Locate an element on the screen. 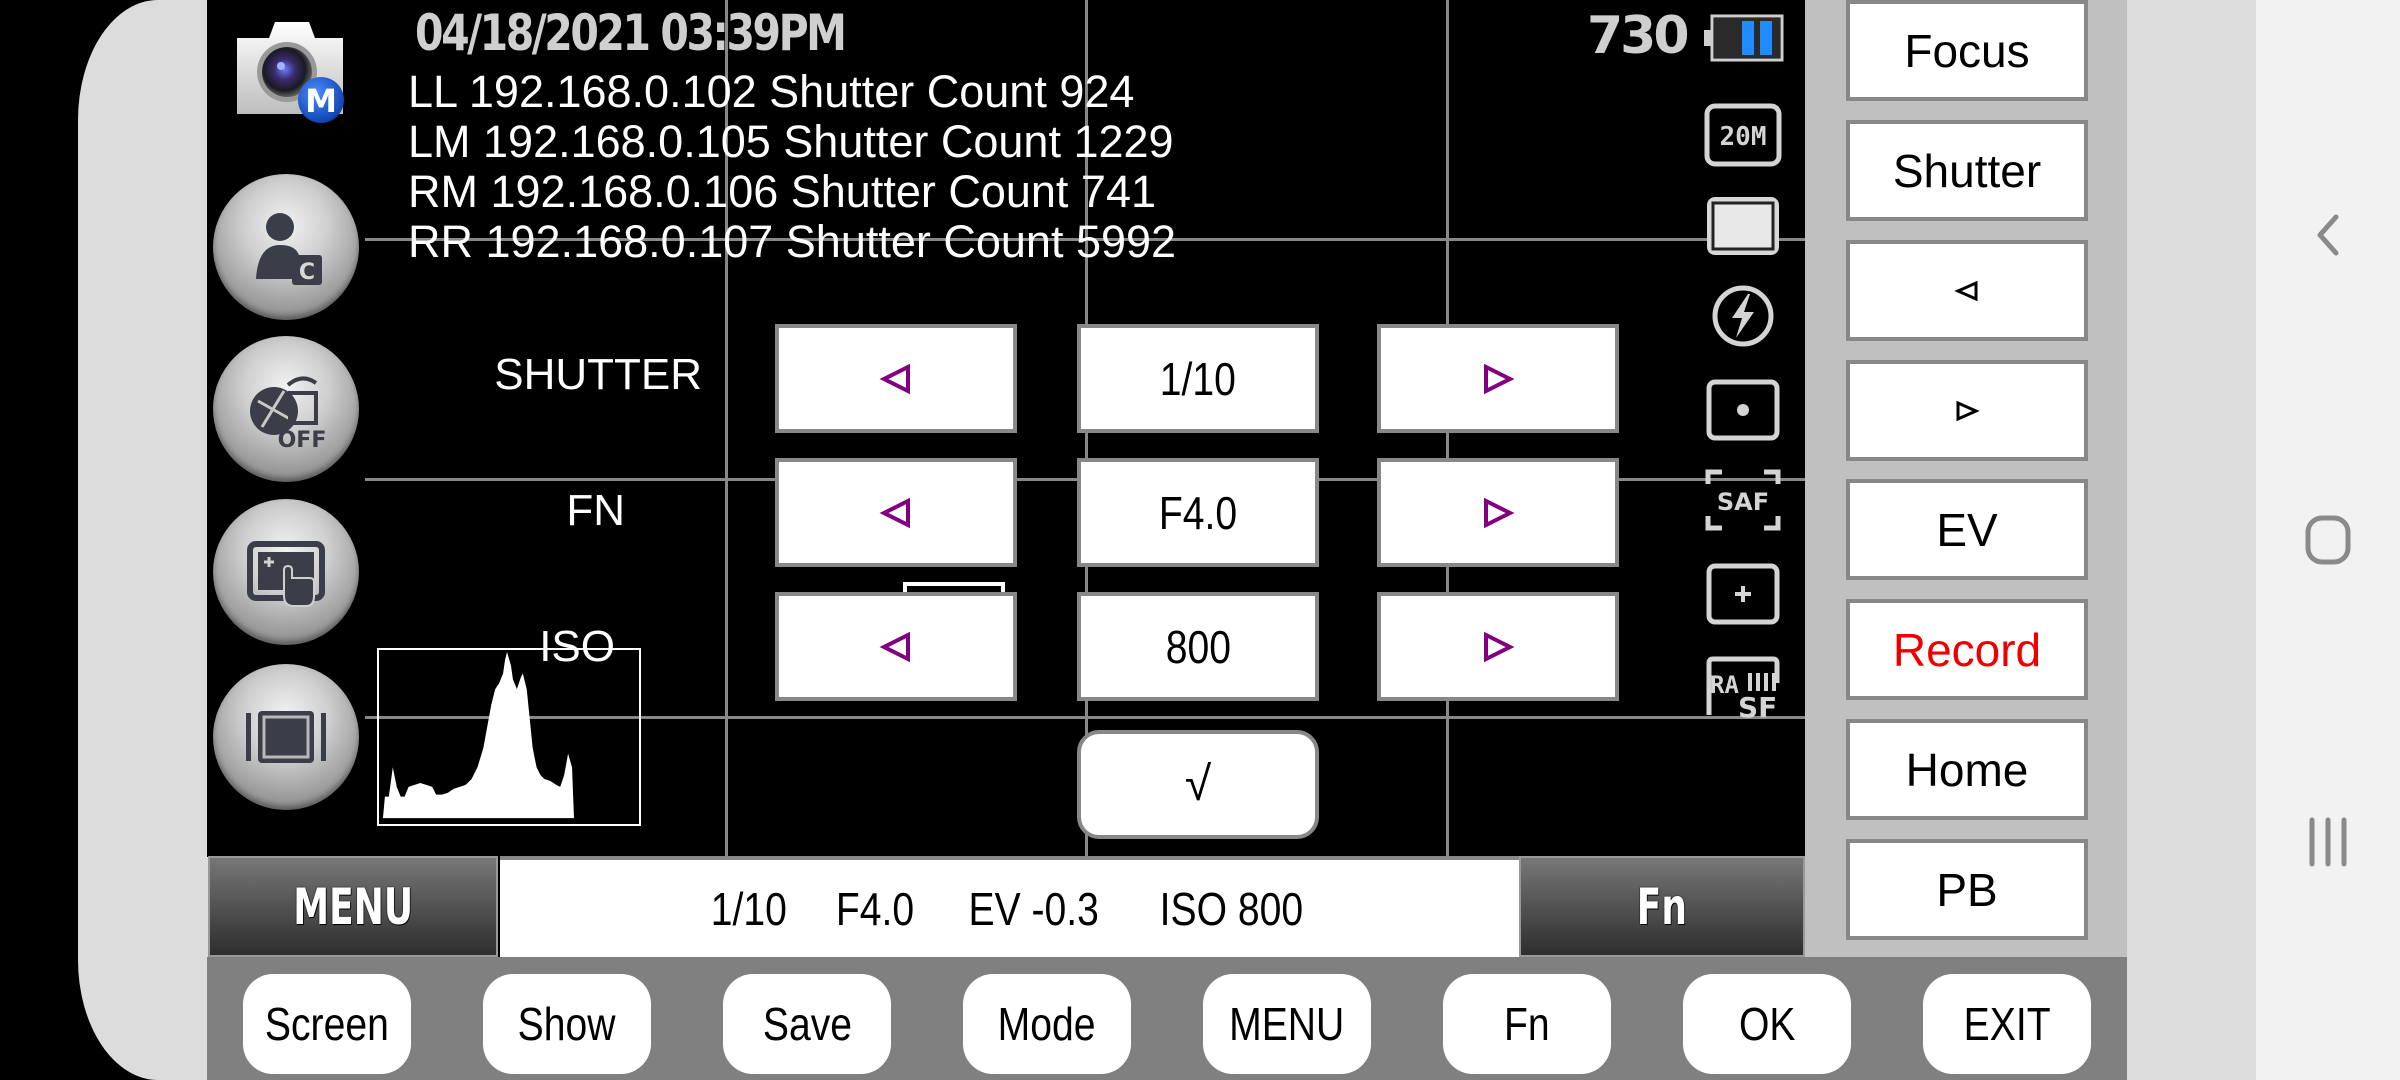 Image resolution: width=2400 pixels, height=1080 pixels. save-button: Save is located at coordinates (807, 1024).